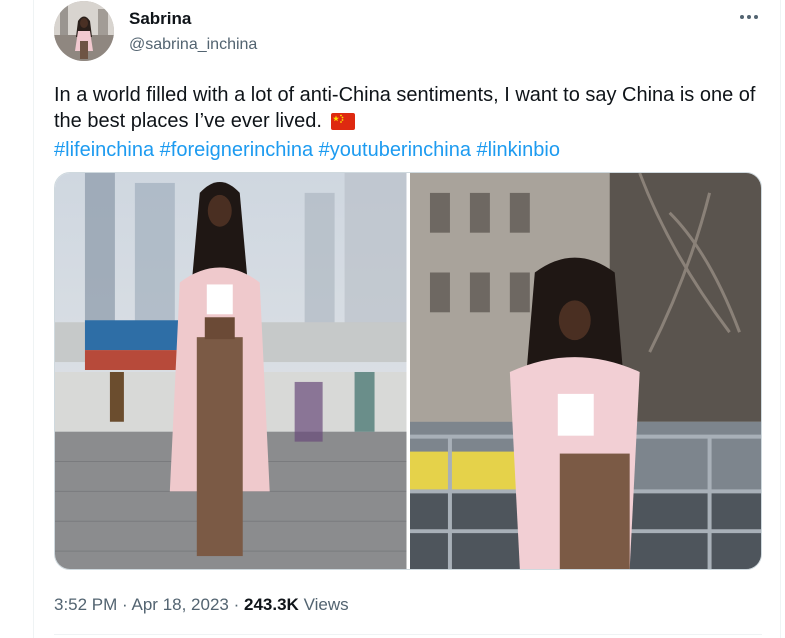 The width and height of the screenshot is (785, 638). What do you see at coordinates (326, 604) in the screenshot?
I see `views-label: Views` at bounding box center [326, 604].